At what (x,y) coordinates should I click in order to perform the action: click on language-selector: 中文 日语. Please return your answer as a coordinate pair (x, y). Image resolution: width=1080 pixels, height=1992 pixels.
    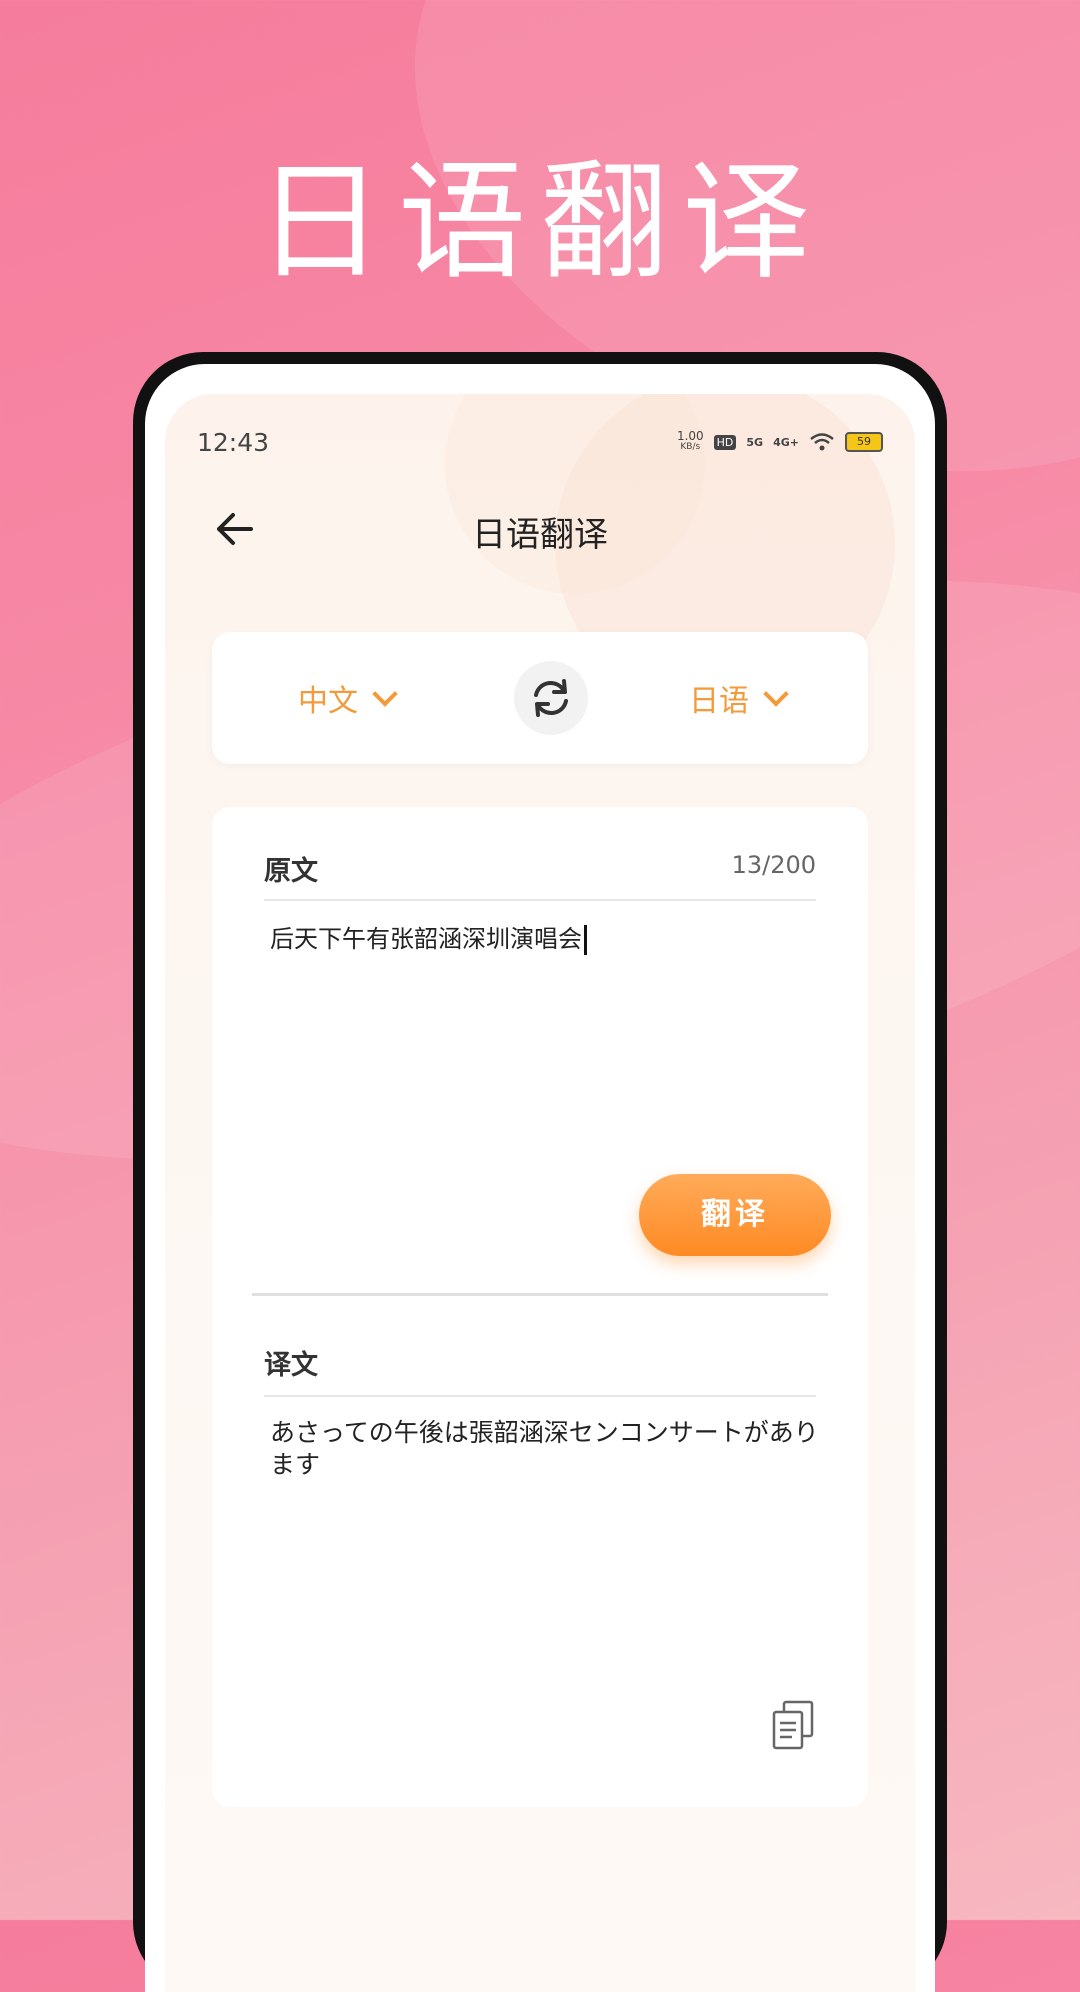
    Looking at the image, I should click on (540, 698).